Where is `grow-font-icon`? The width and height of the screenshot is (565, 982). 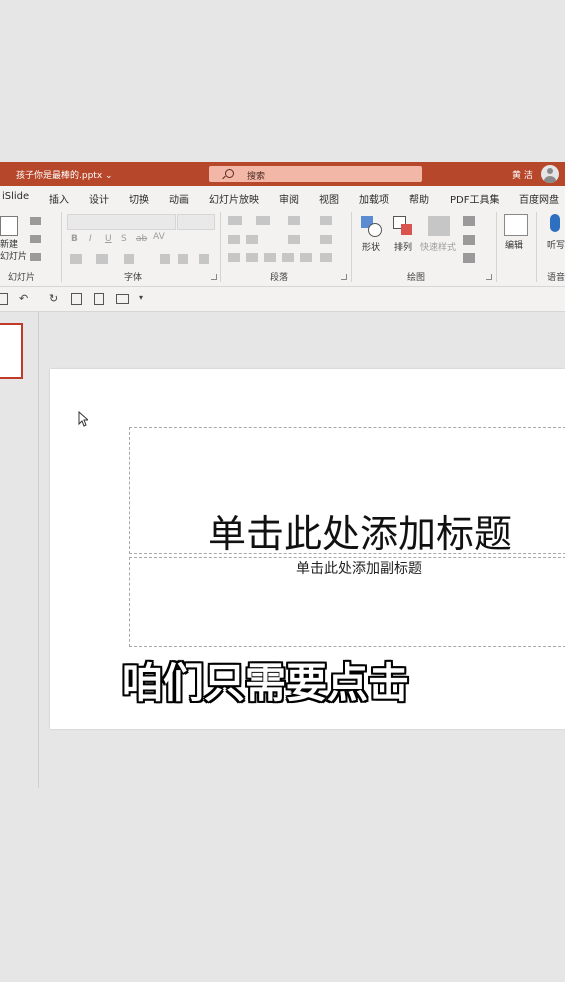 grow-font-icon is located at coordinates (165, 259).